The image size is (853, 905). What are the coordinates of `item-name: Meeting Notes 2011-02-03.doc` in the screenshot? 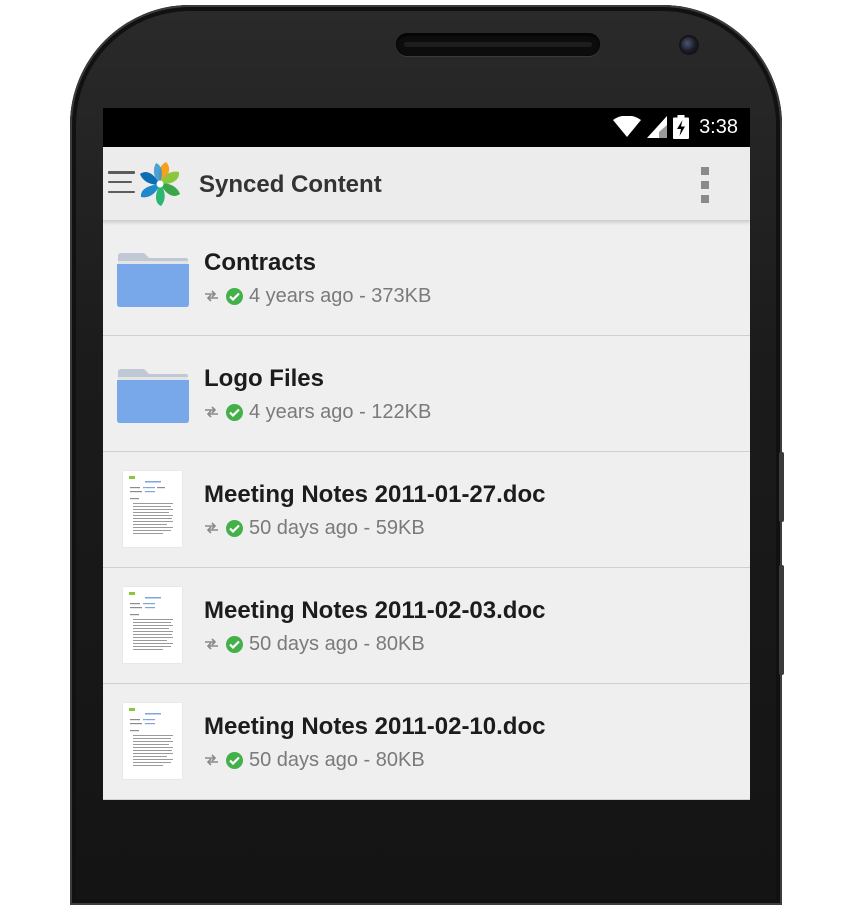 It's located at (375, 610).